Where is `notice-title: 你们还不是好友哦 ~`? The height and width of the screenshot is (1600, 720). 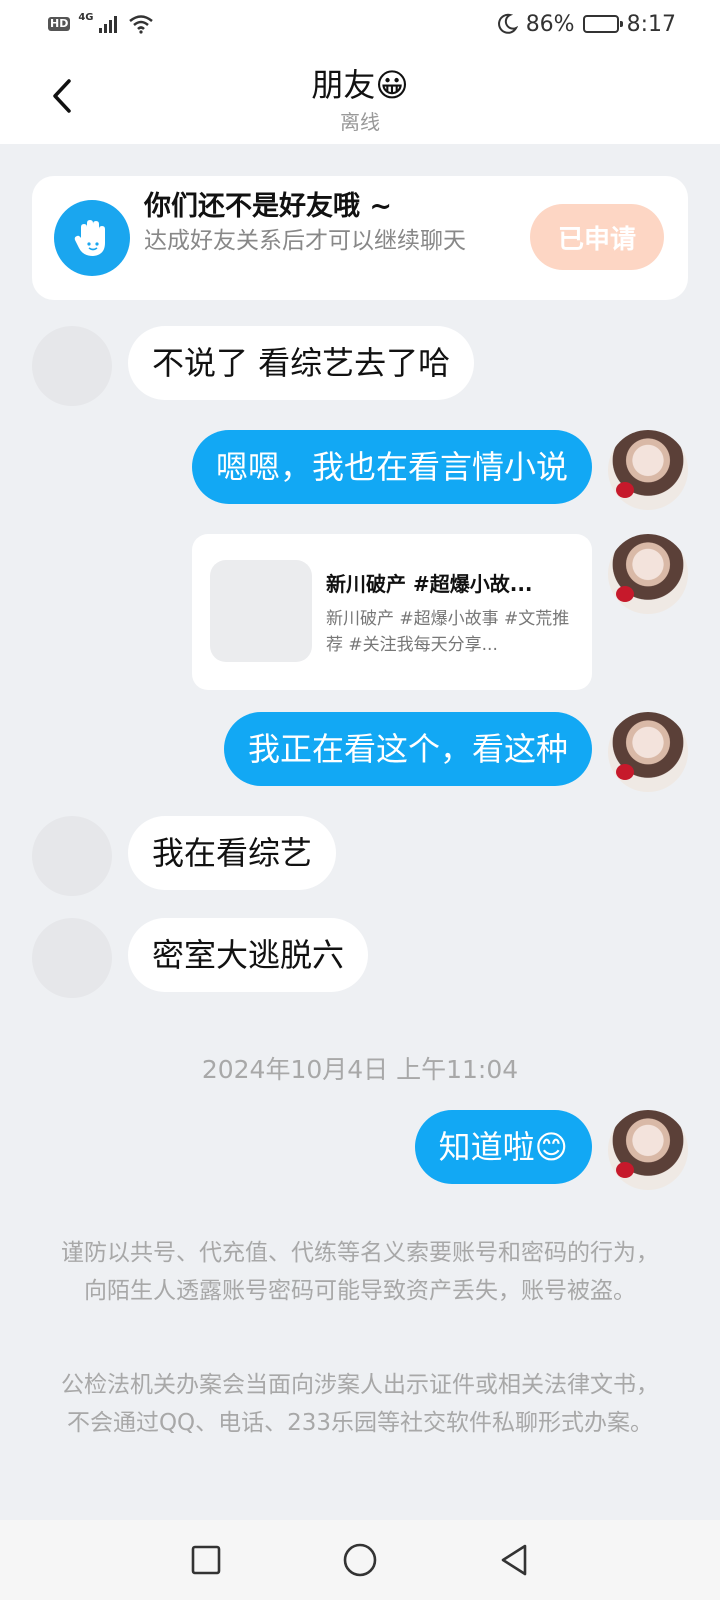 notice-title: 你们还不是好友哦 ~ is located at coordinates (268, 206).